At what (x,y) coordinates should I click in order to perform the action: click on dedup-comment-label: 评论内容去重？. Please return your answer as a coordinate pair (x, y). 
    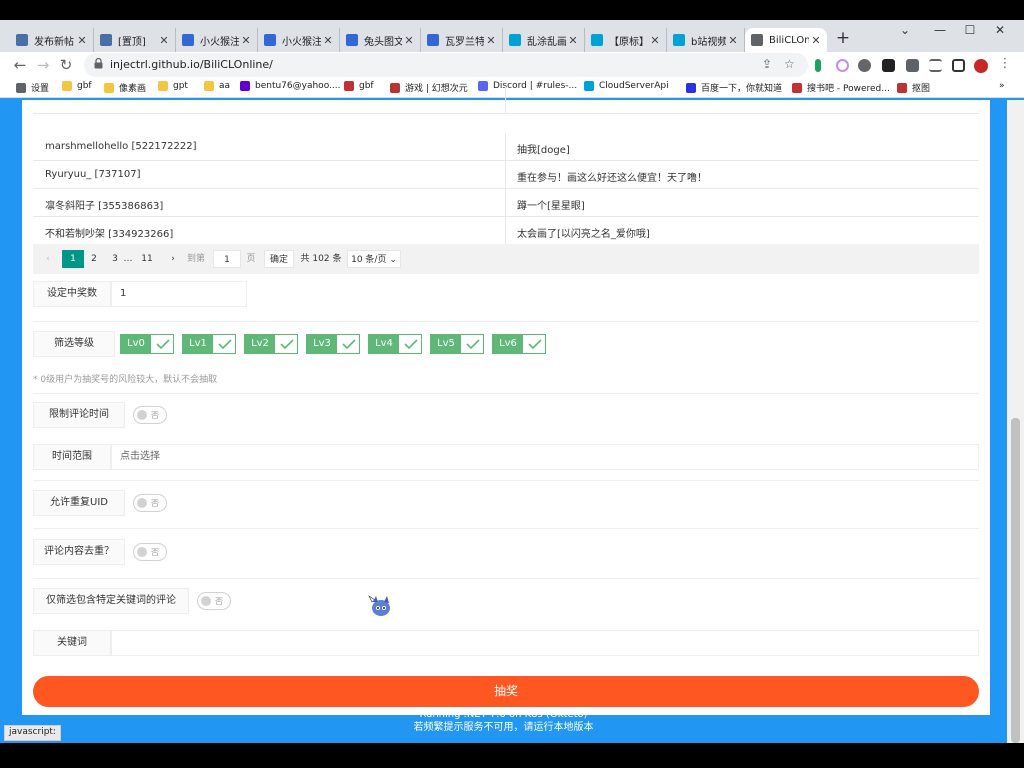
    Looking at the image, I should click on (79, 552).